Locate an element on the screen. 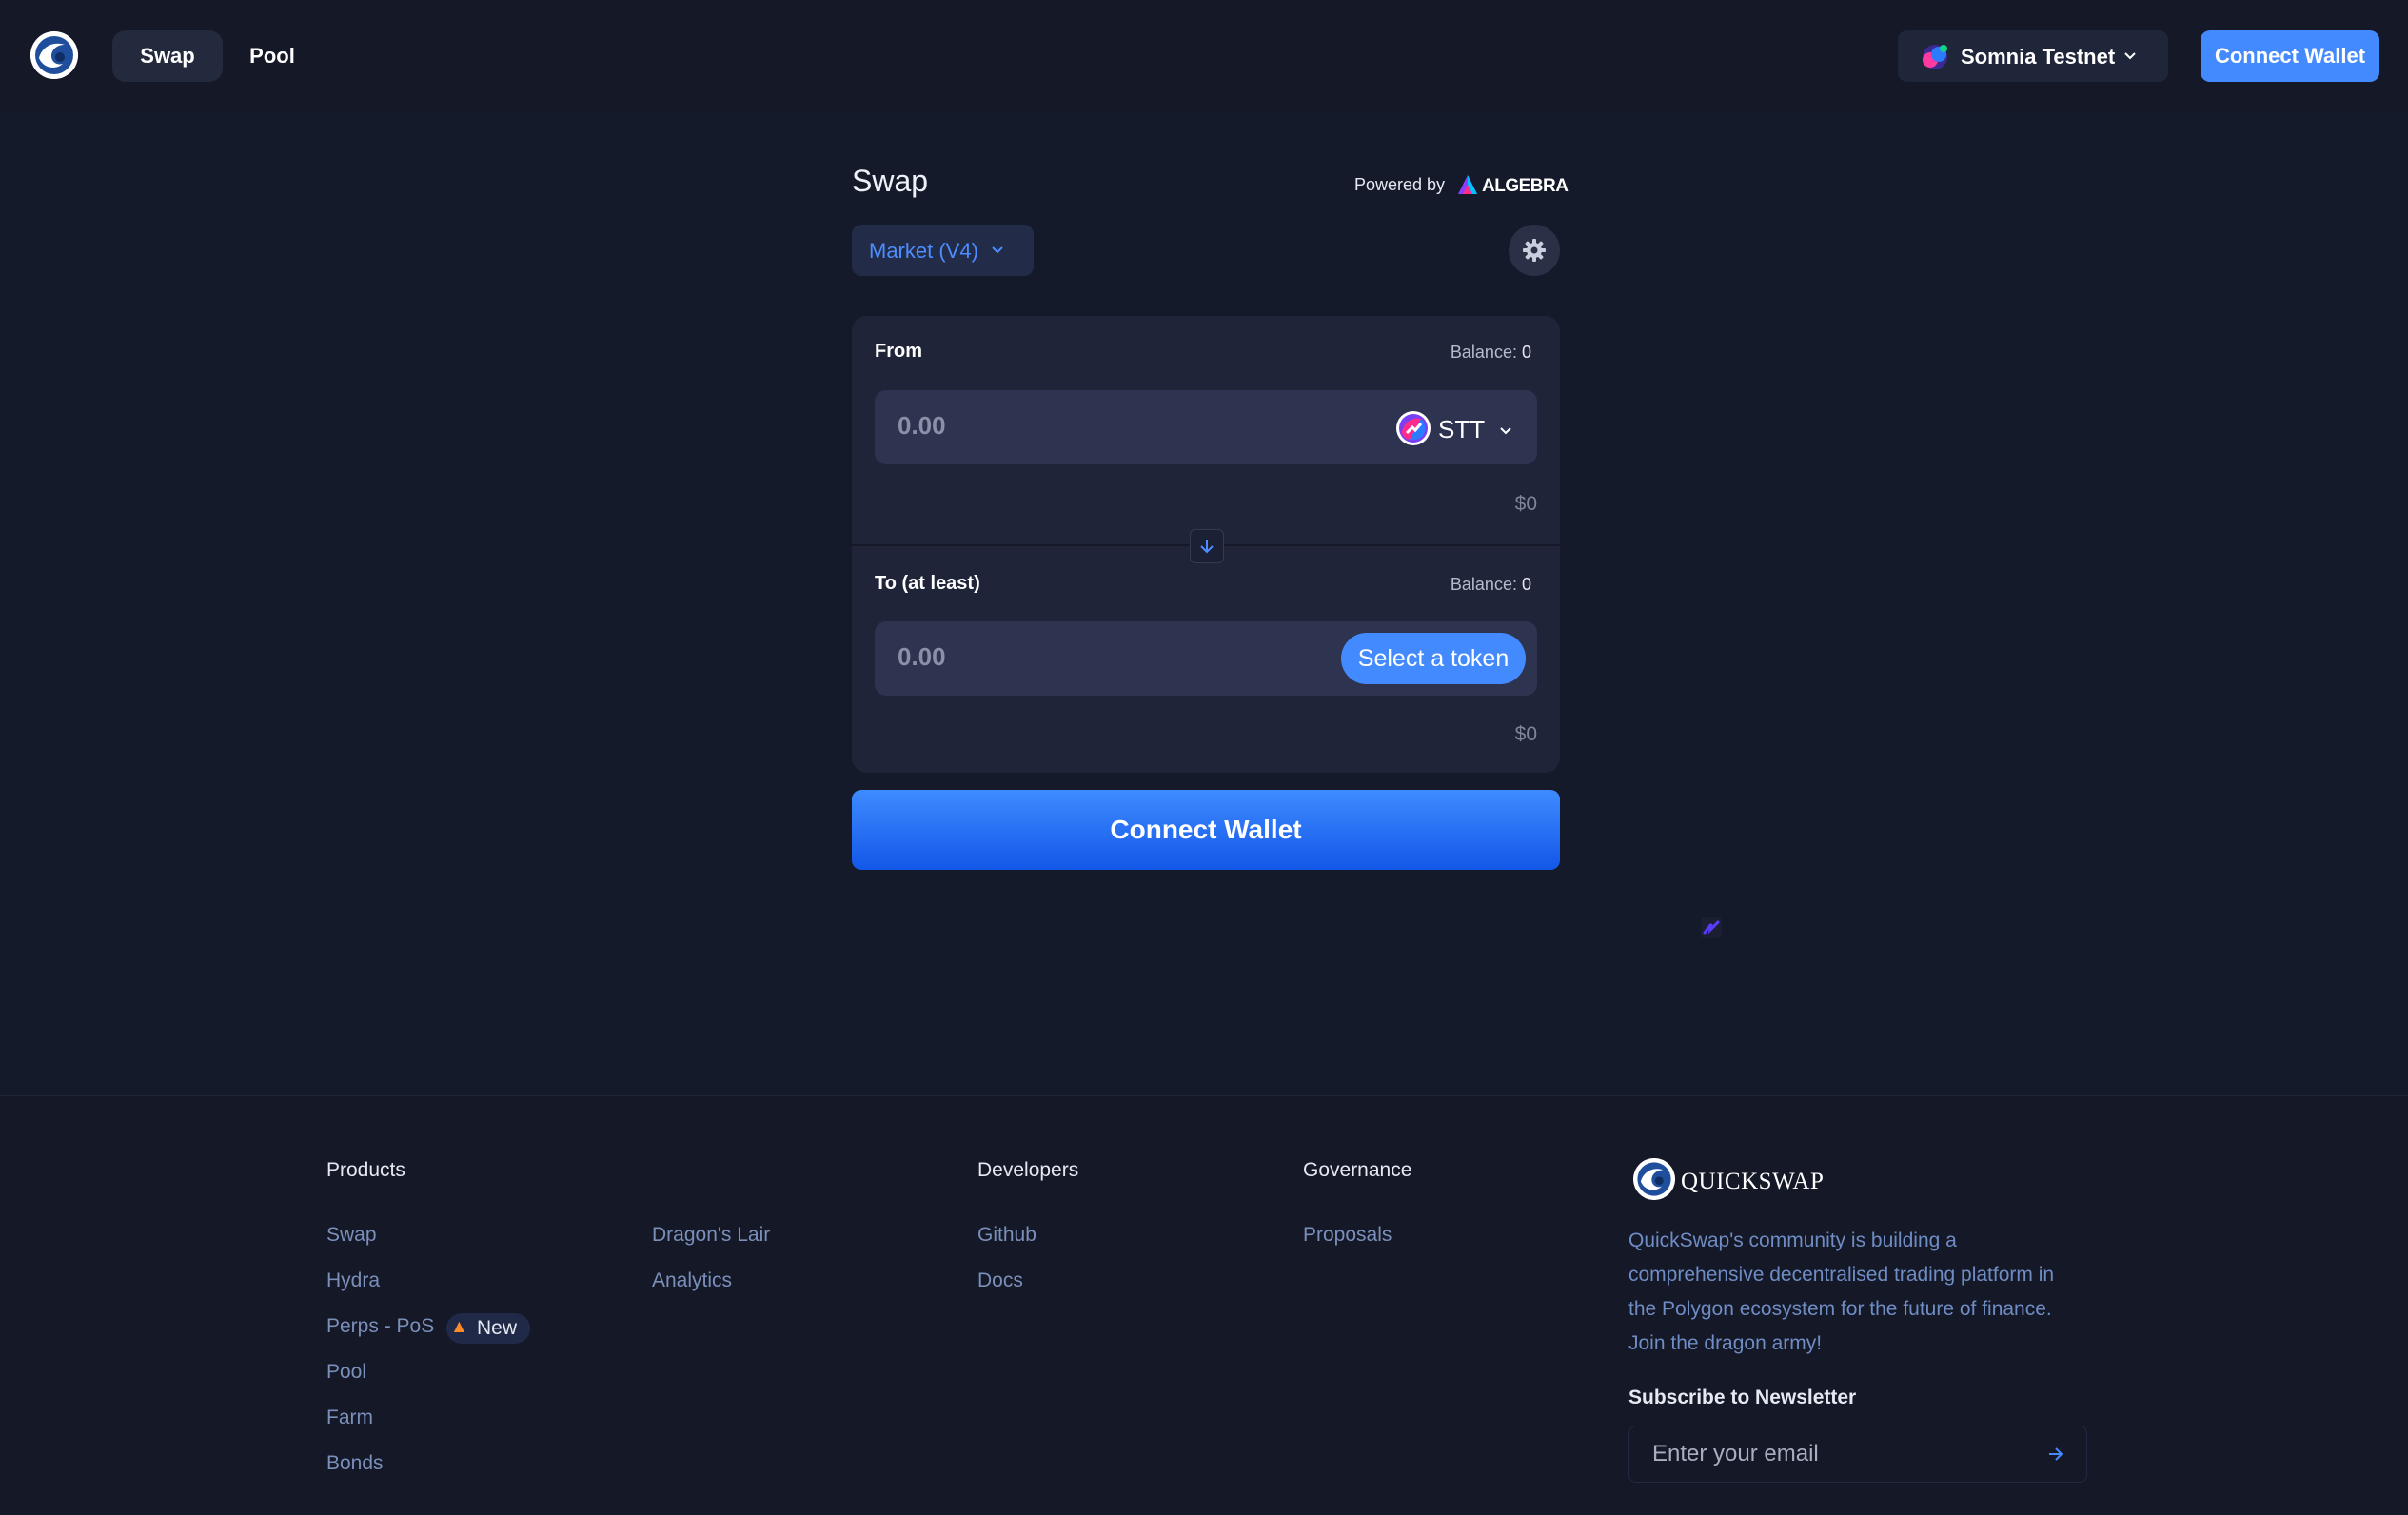 This screenshot has height=1515, width=2408. newsletter-email-input is located at coordinates (1831, 1454).